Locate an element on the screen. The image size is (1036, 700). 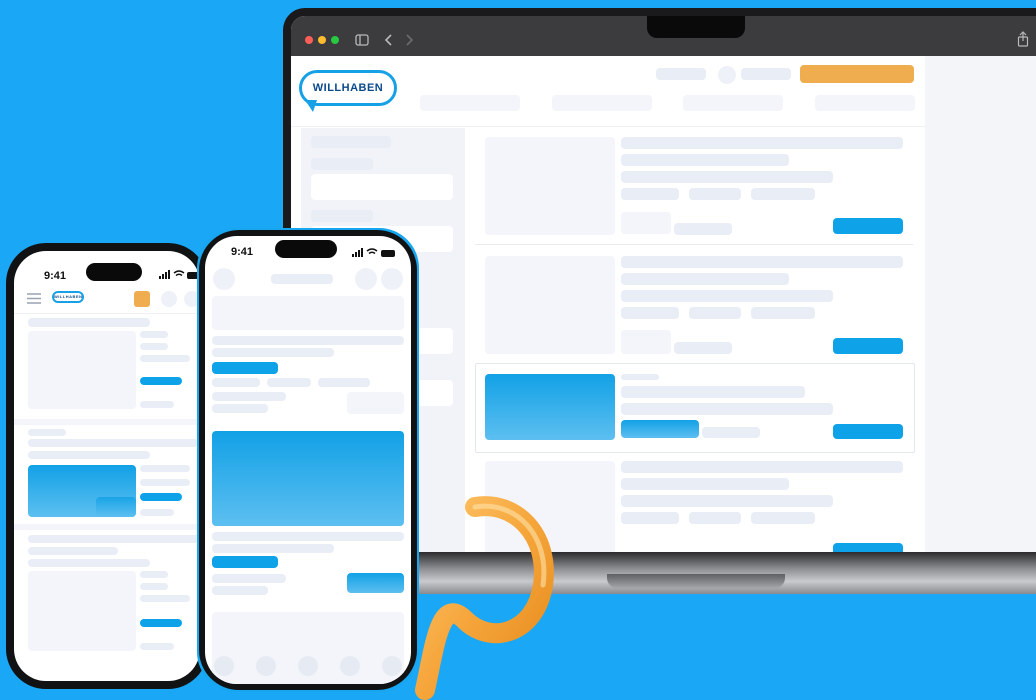
laptop-opening-groove is located at coordinates (696, 581).